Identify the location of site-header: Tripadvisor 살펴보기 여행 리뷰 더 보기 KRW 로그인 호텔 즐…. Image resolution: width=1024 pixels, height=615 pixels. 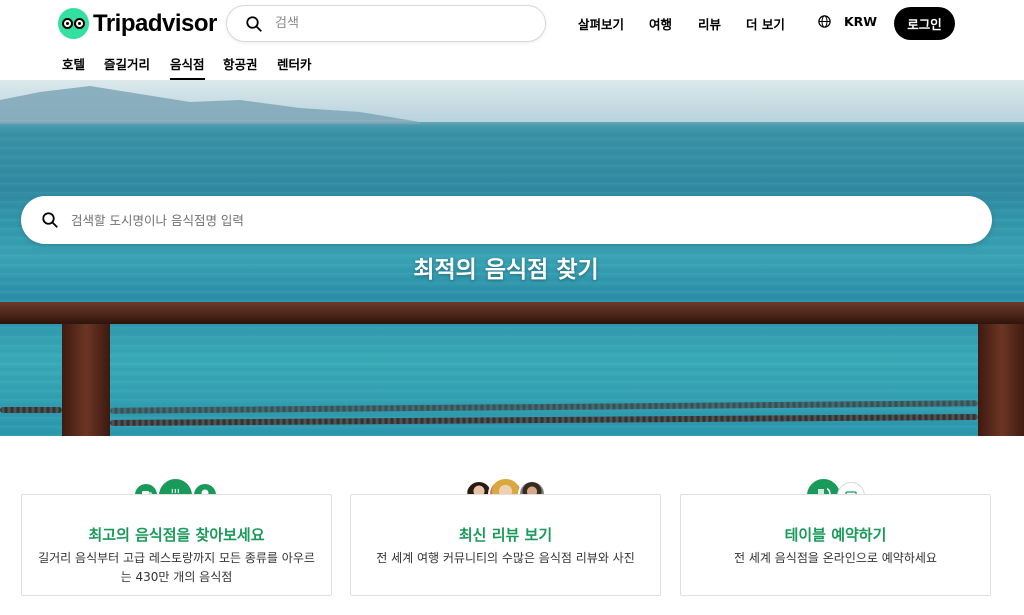
(512, 40).